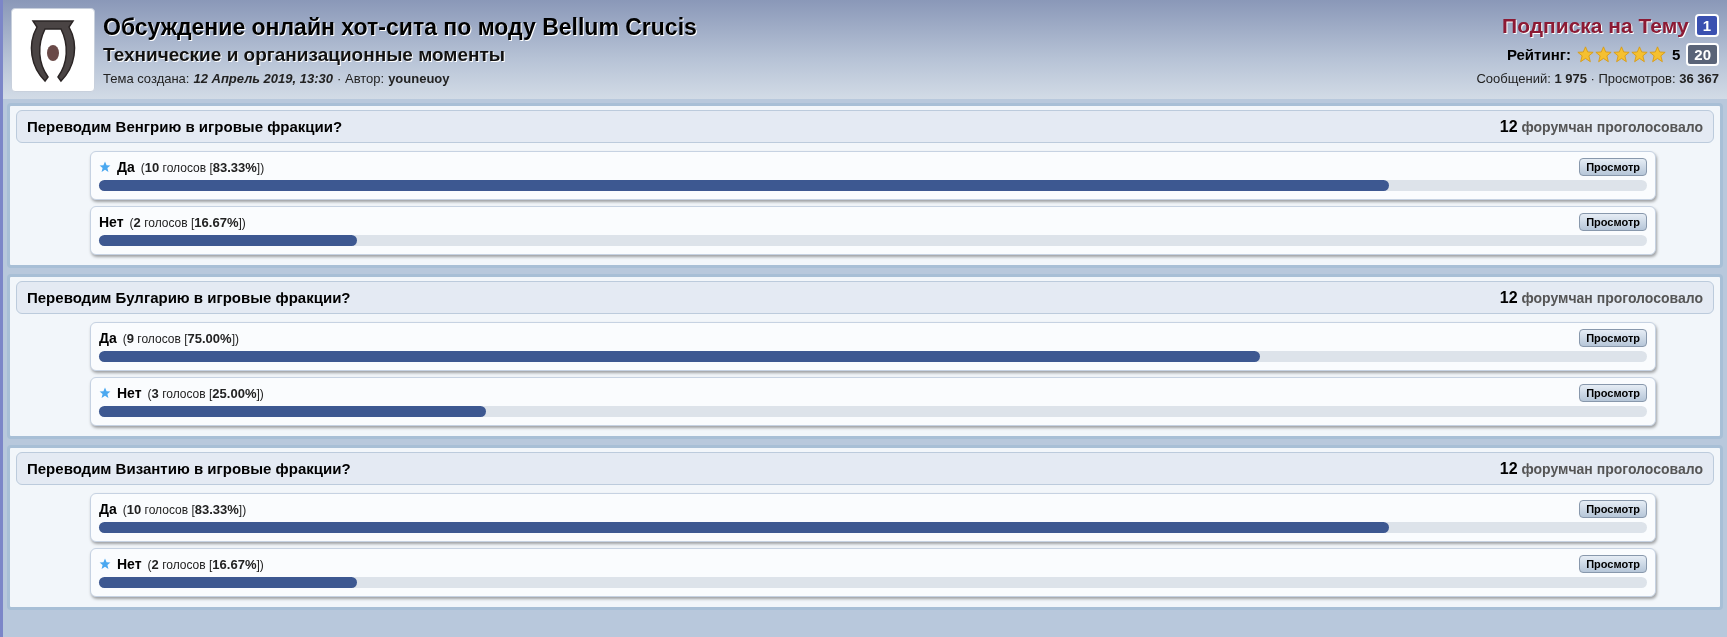  I want to click on topic-stats: Сообщений: 1 975 · Просмотров: 36 367, so click(1597, 78).